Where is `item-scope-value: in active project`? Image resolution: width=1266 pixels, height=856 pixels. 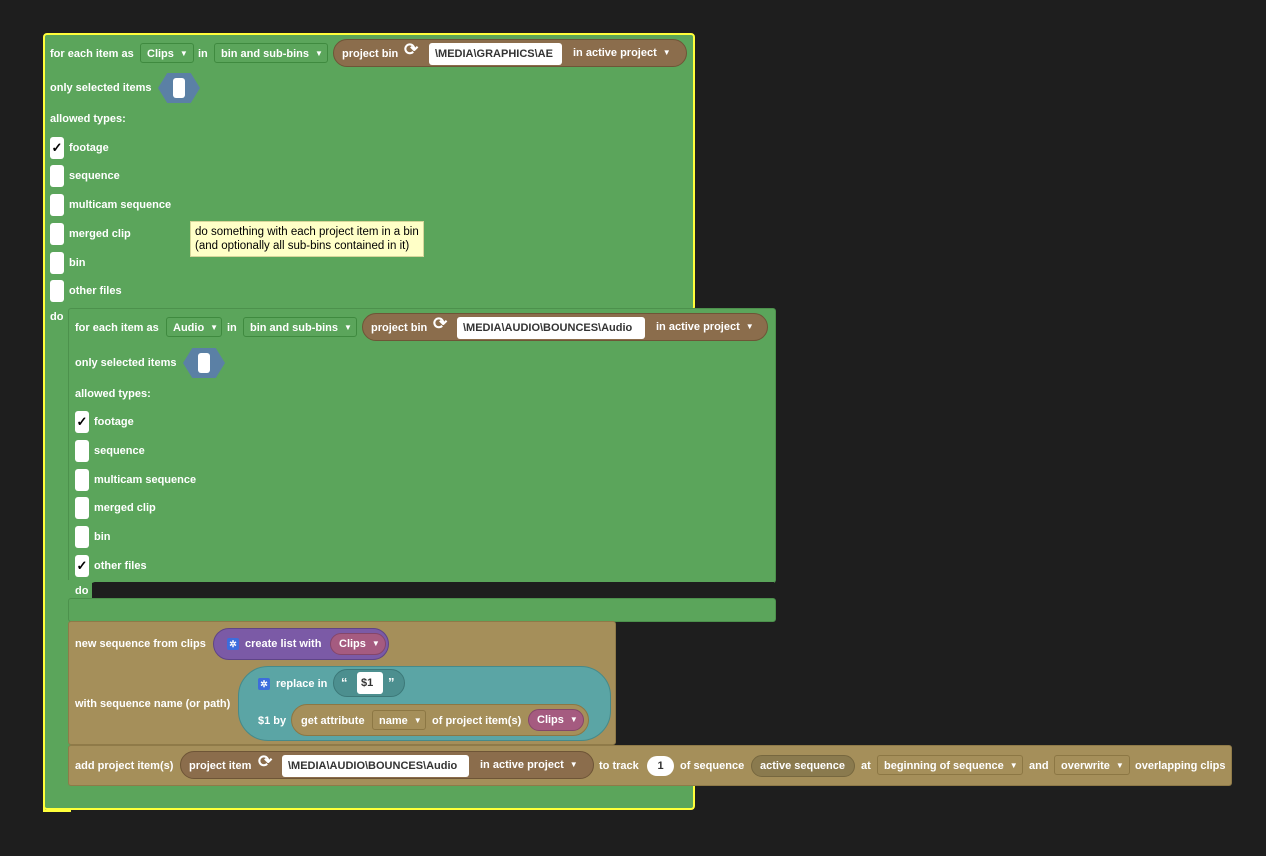 item-scope-value: in active project is located at coordinates (522, 765).